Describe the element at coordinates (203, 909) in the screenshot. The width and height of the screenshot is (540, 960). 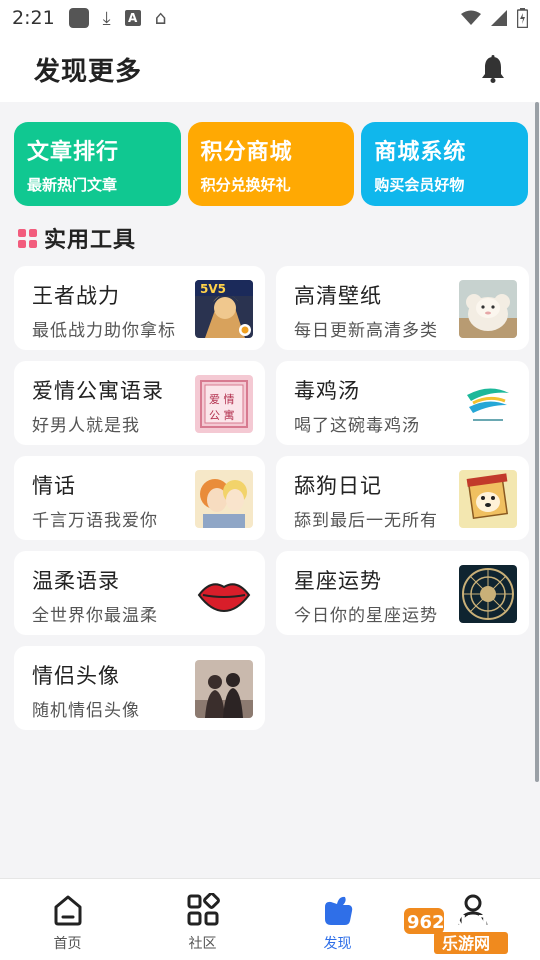
I see `community-icon` at that location.